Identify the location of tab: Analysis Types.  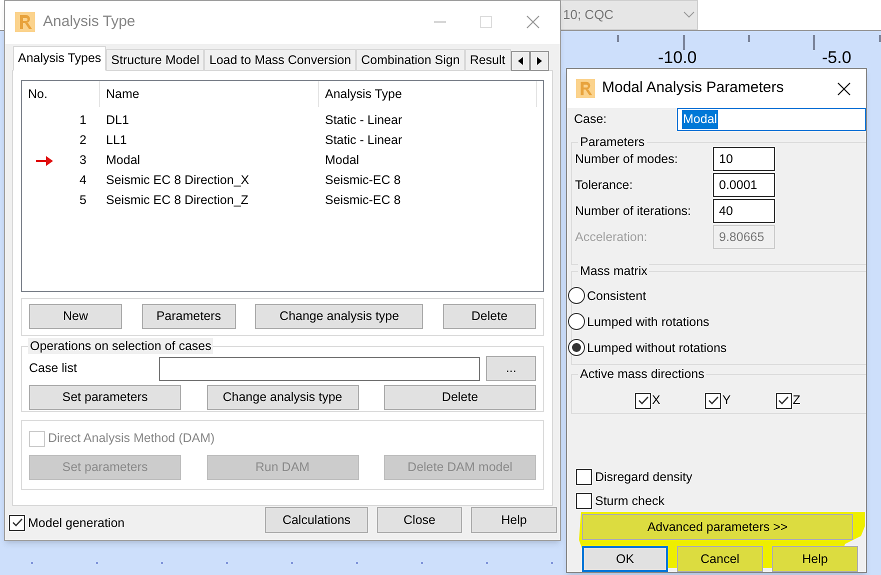
(59, 58).